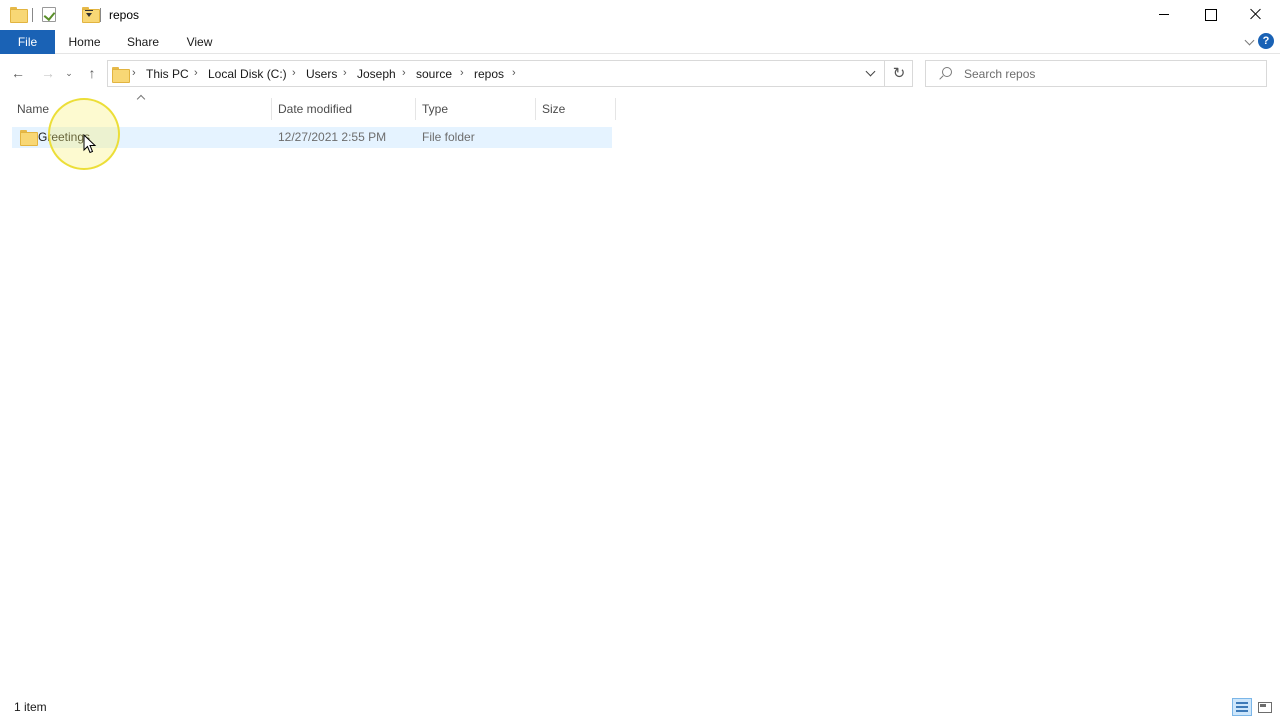 The height and width of the screenshot is (720, 1280). Describe the element at coordinates (143, 42) in the screenshot. I see `tab-share: Share` at that location.